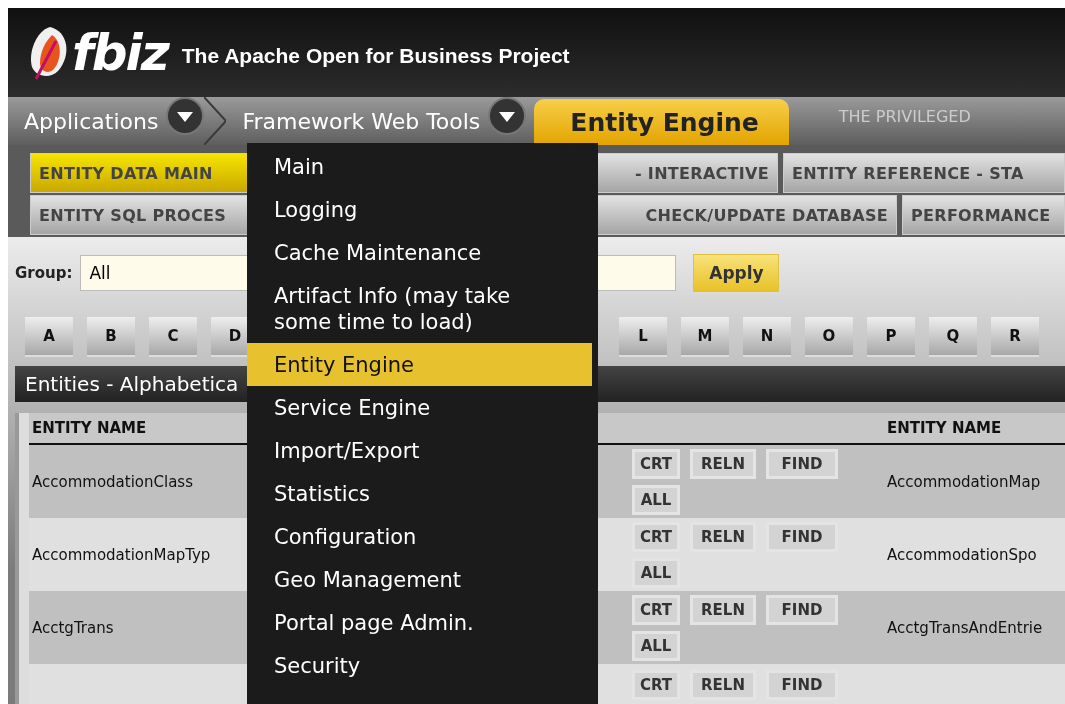  Describe the element at coordinates (891, 337) in the screenshot. I see `letter-button: P` at that location.